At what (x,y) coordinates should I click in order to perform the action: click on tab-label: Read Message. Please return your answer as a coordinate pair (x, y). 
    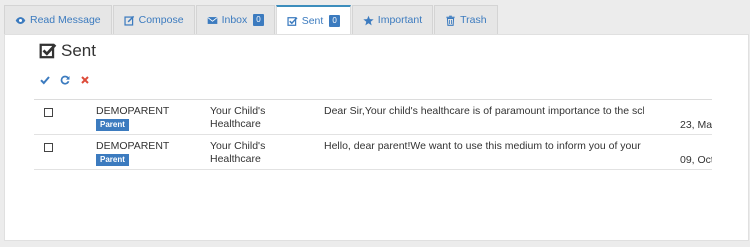
    Looking at the image, I should click on (65, 20).